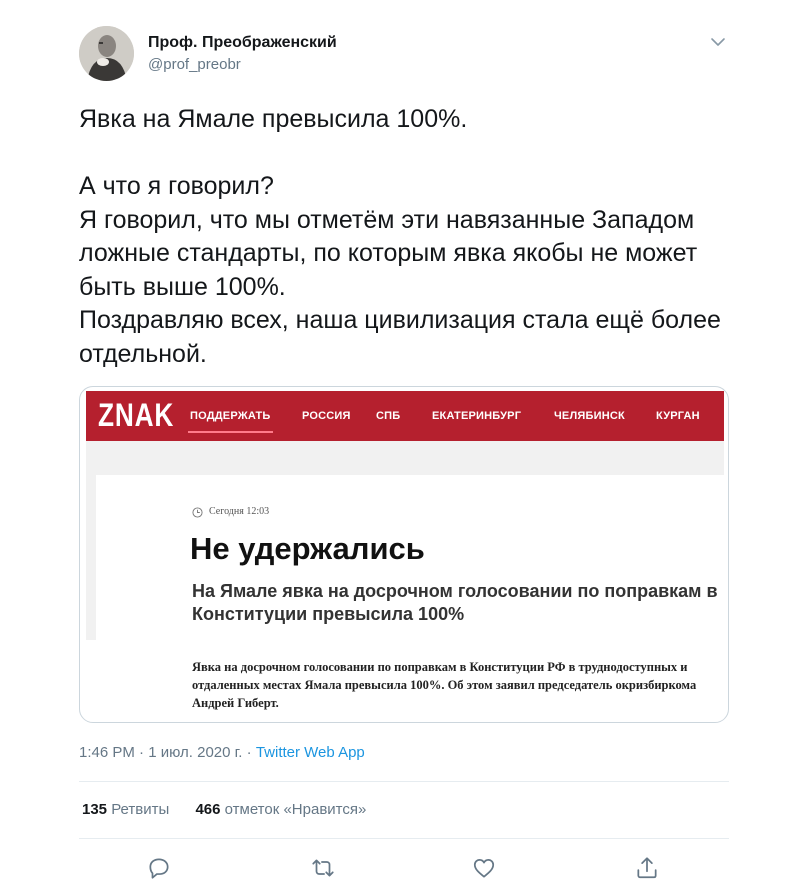 This screenshot has height=888, width=811. I want to click on avatar, so click(106, 53).